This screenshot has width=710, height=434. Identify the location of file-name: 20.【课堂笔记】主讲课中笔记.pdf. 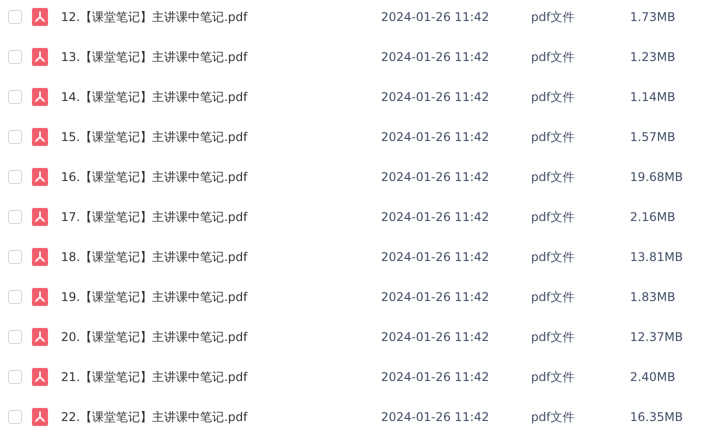
(221, 337).